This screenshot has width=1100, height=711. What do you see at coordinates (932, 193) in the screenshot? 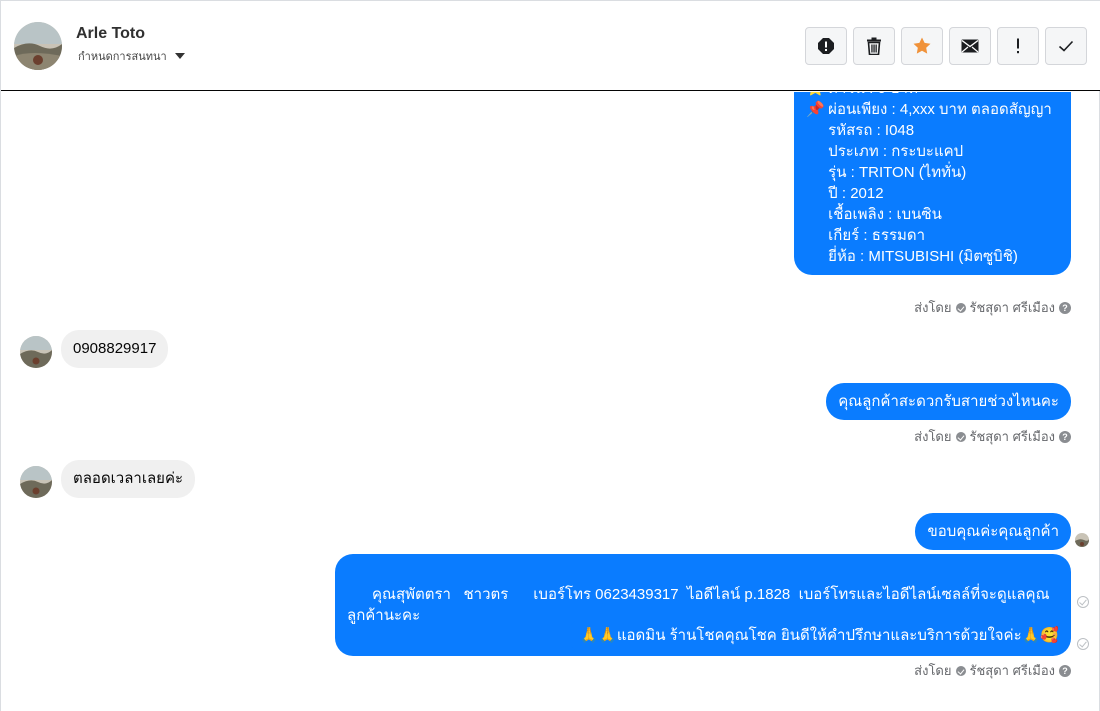
I see `car-info-line: ปี : 2012` at bounding box center [932, 193].